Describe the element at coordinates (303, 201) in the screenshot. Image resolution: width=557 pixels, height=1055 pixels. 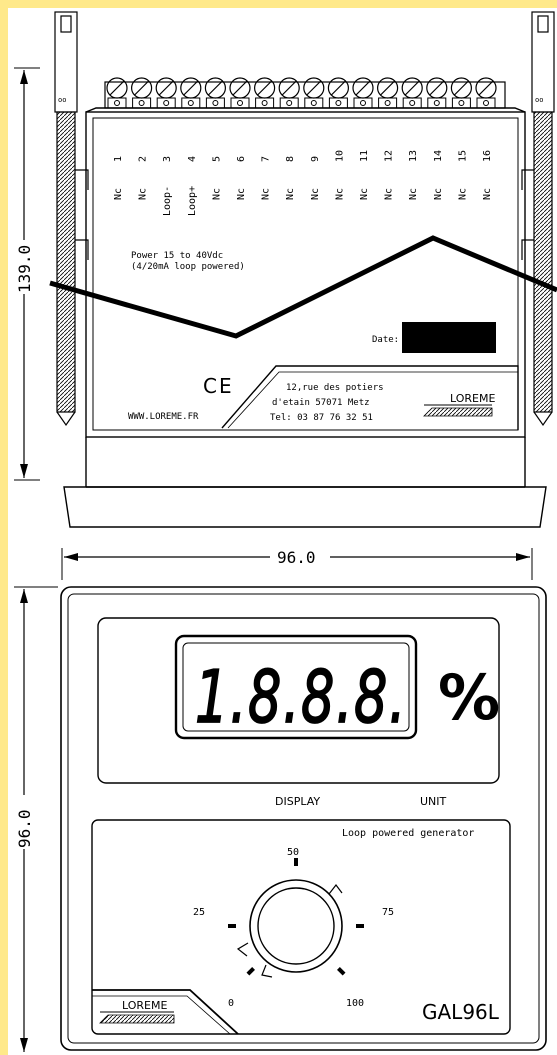
I see `terminal-labels: Nc Nc Loop- Loop+ Nc Nc Nc Nc Nc Nc Nc Nc Nc Nc Nc Nc` at that location.